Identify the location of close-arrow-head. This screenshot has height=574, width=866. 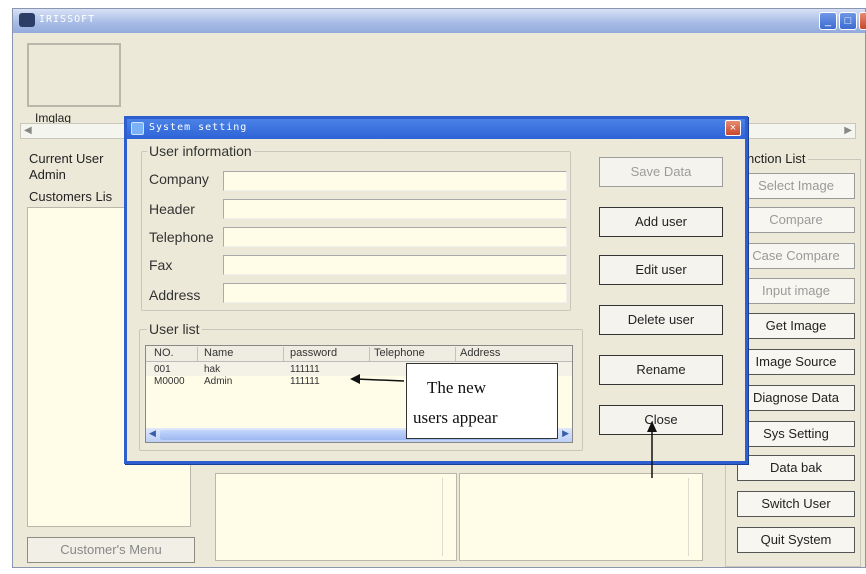
(652, 426).